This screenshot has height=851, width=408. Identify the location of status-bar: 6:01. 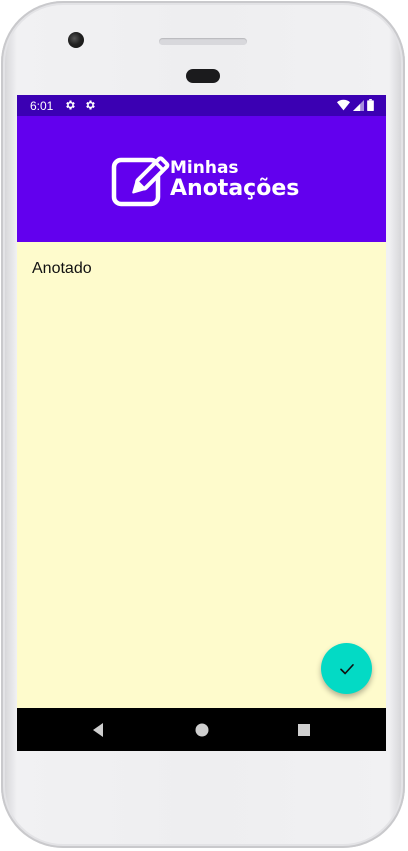
(201, 105).